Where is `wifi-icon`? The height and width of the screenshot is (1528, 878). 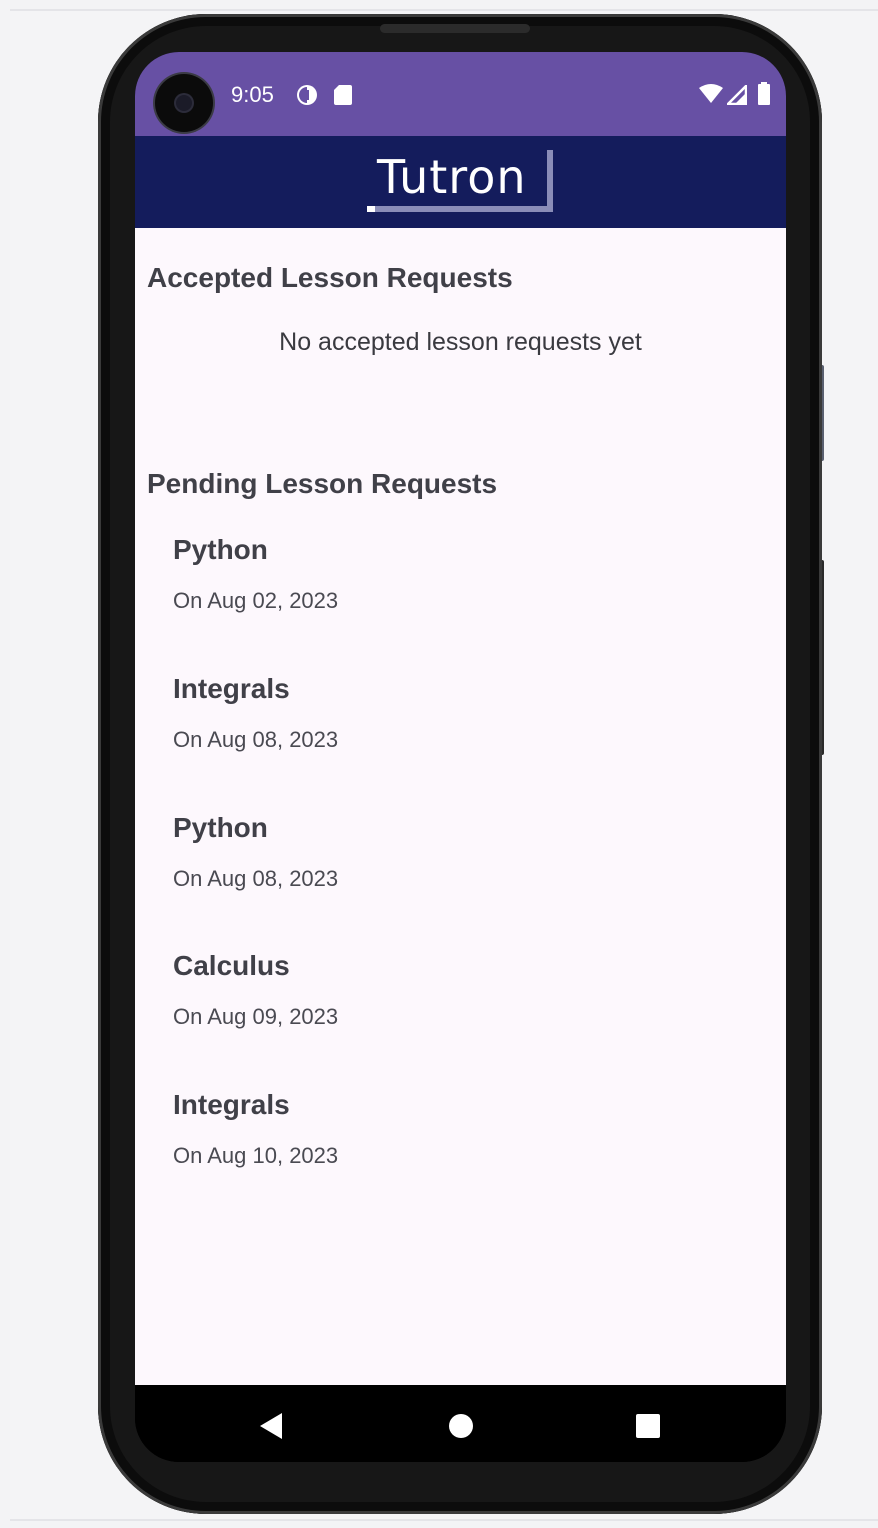 wifi-icon is located at coordinates (711, 96).